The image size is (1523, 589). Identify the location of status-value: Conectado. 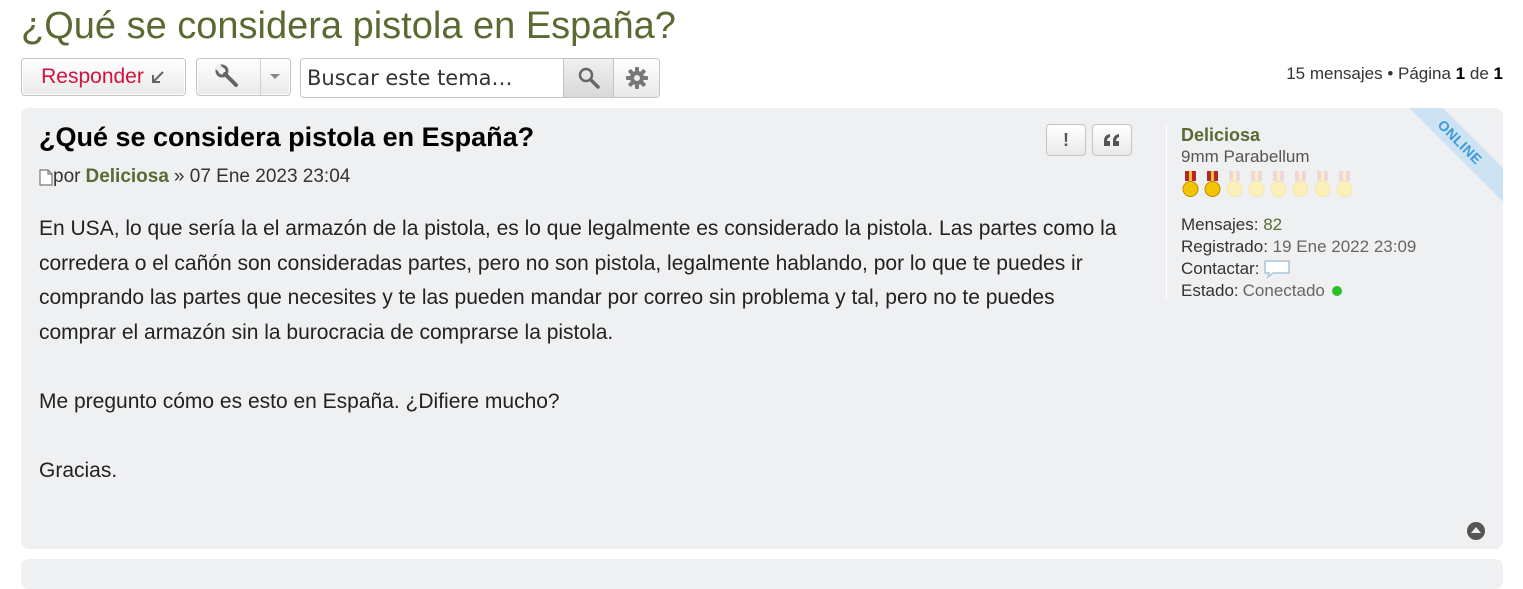
(1283, 290).